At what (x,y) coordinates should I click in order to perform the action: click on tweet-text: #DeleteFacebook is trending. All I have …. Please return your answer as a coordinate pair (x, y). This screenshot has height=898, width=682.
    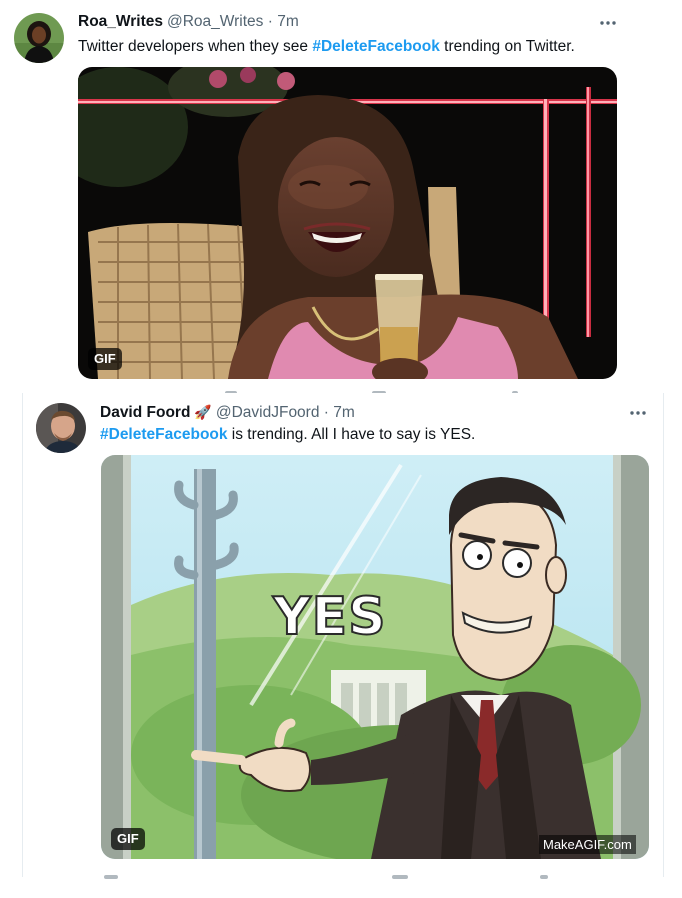
    Looking at the image, I should click on (287, 435).